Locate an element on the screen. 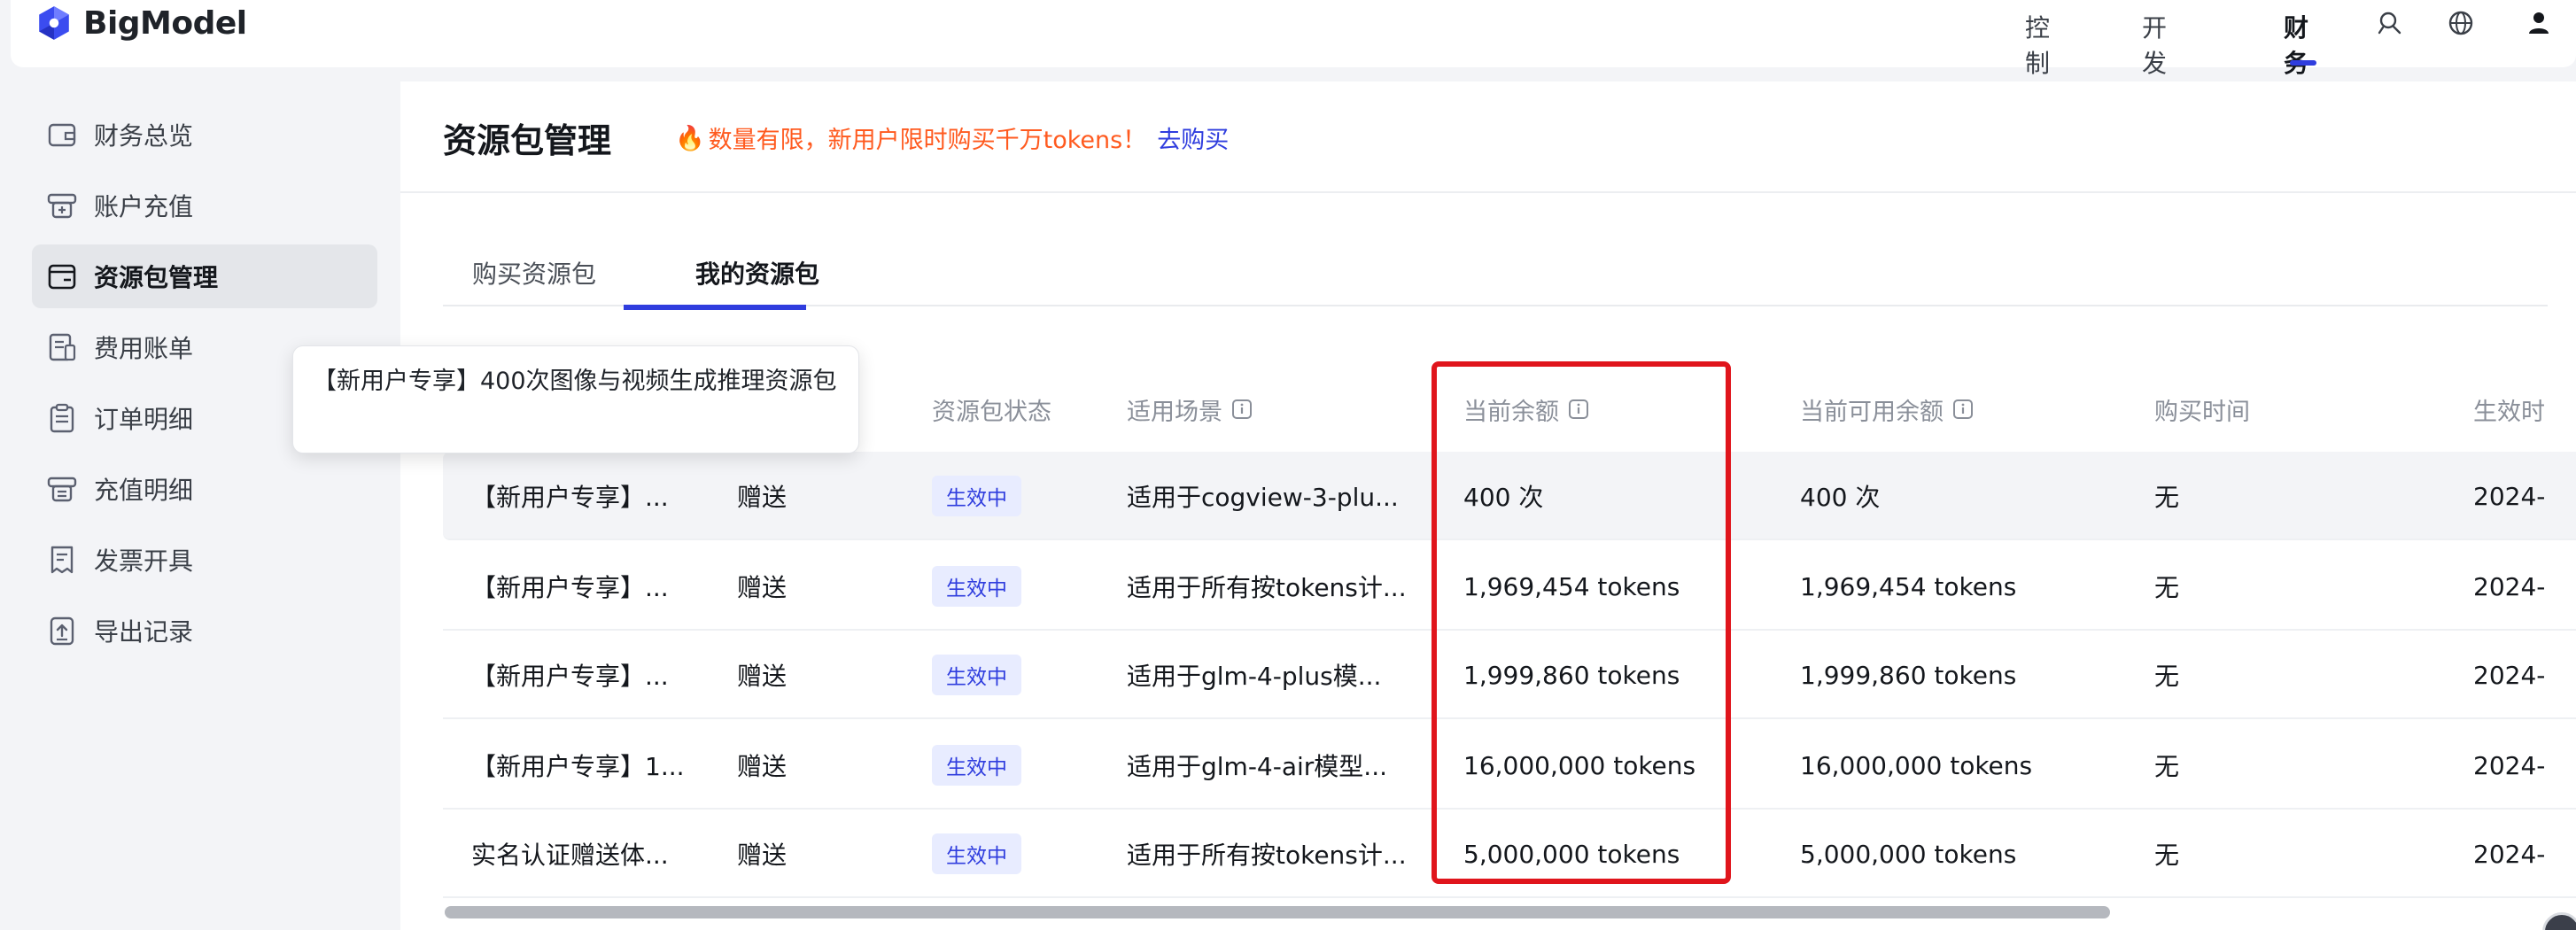  cell-available: 16,000,000 tokens is located at coordinates (1916, 765).